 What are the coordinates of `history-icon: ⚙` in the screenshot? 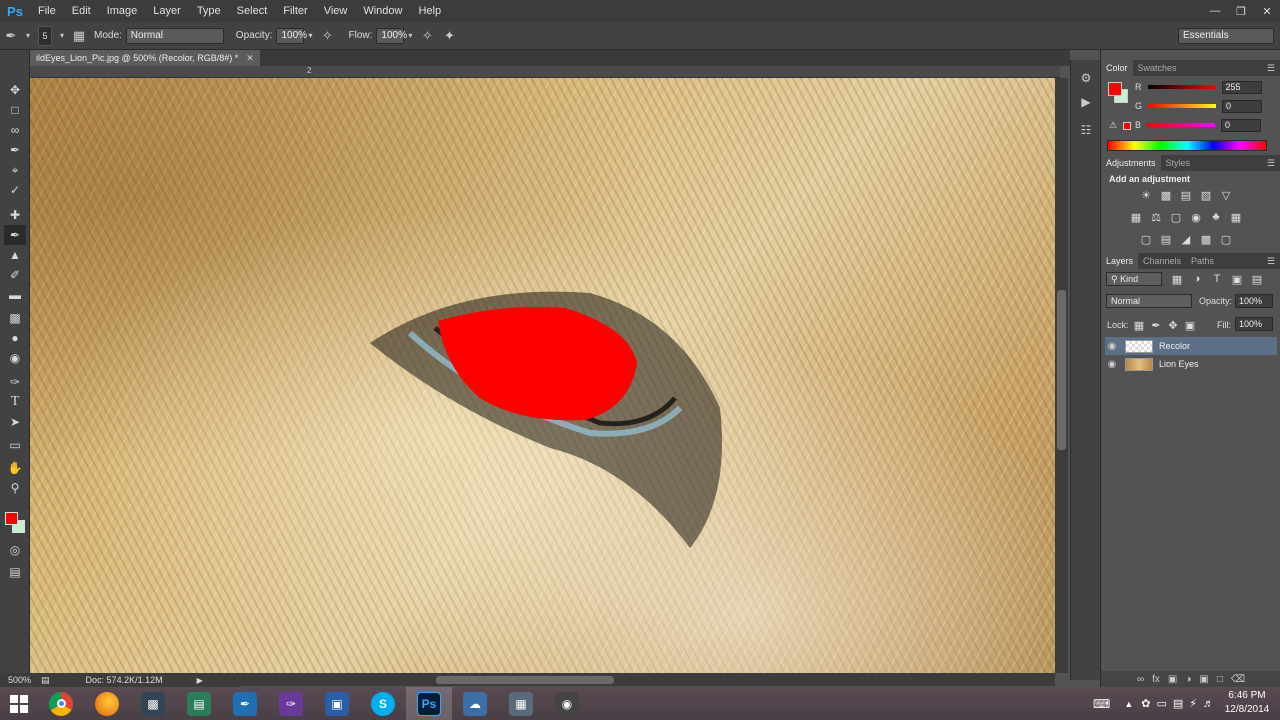 It's located at (1086, 78).